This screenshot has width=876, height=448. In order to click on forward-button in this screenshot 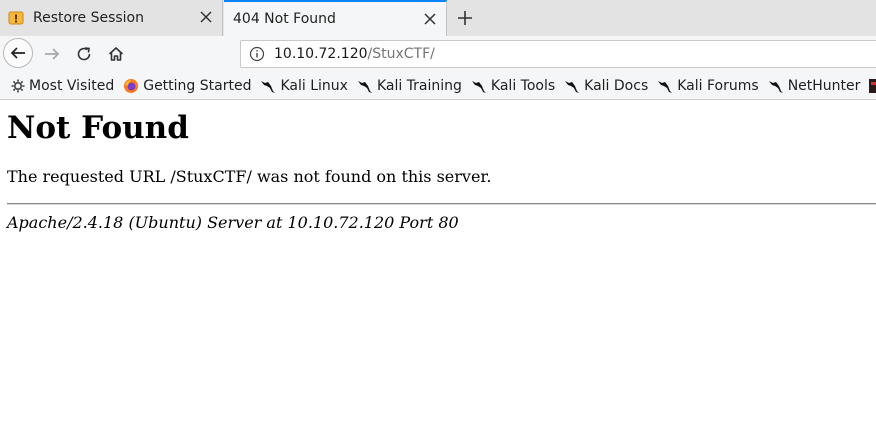, I will do `click(52, 54)`.